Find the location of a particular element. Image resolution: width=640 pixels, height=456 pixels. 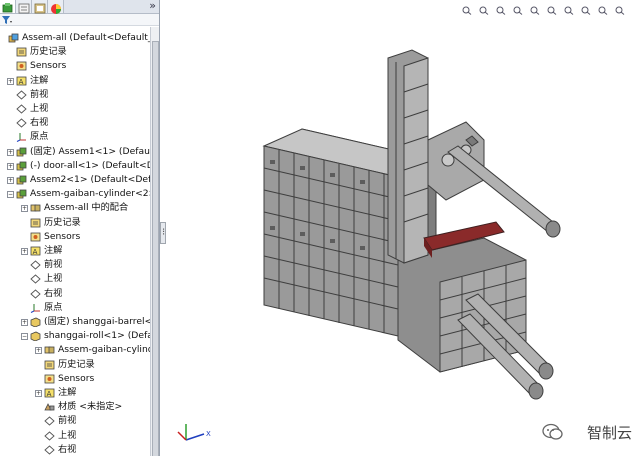

tree-item-label: Assem-all (Default<Default_Di is located at coordinates (86, 37).